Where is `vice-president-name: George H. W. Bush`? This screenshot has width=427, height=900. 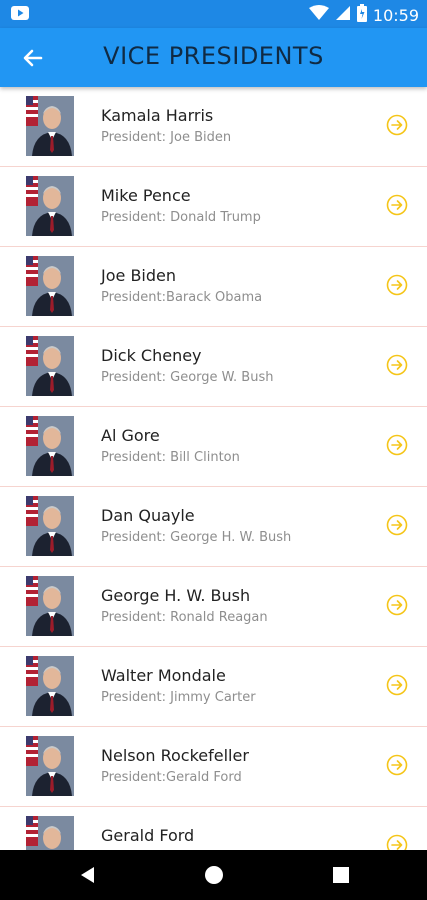
vice-president-name: George H. W. Bush is located at coordinates (176, 595).